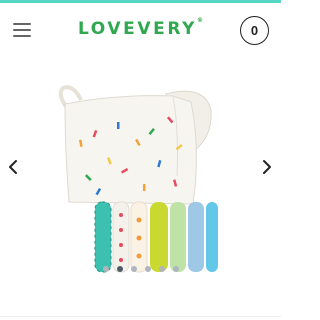 The image size is (320, 320). I want to click on chevron-right-icon, so click(266, 167).